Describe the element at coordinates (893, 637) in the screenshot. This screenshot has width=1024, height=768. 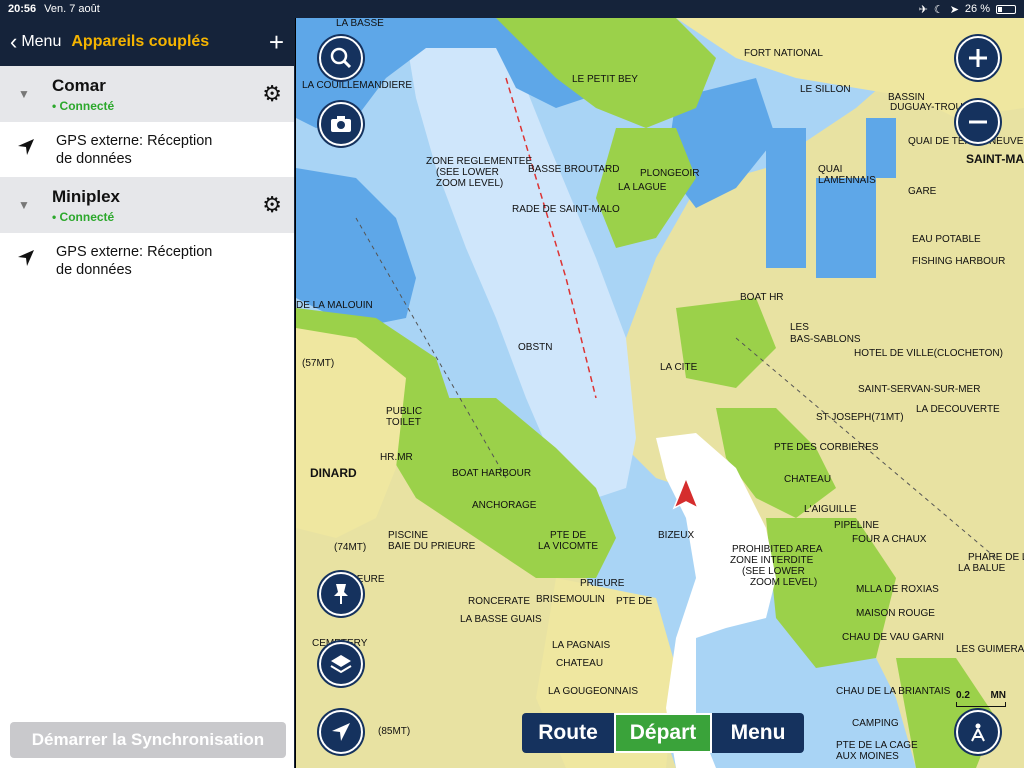
I see `map-label: CHAU DE VAU GARNI` at that location.